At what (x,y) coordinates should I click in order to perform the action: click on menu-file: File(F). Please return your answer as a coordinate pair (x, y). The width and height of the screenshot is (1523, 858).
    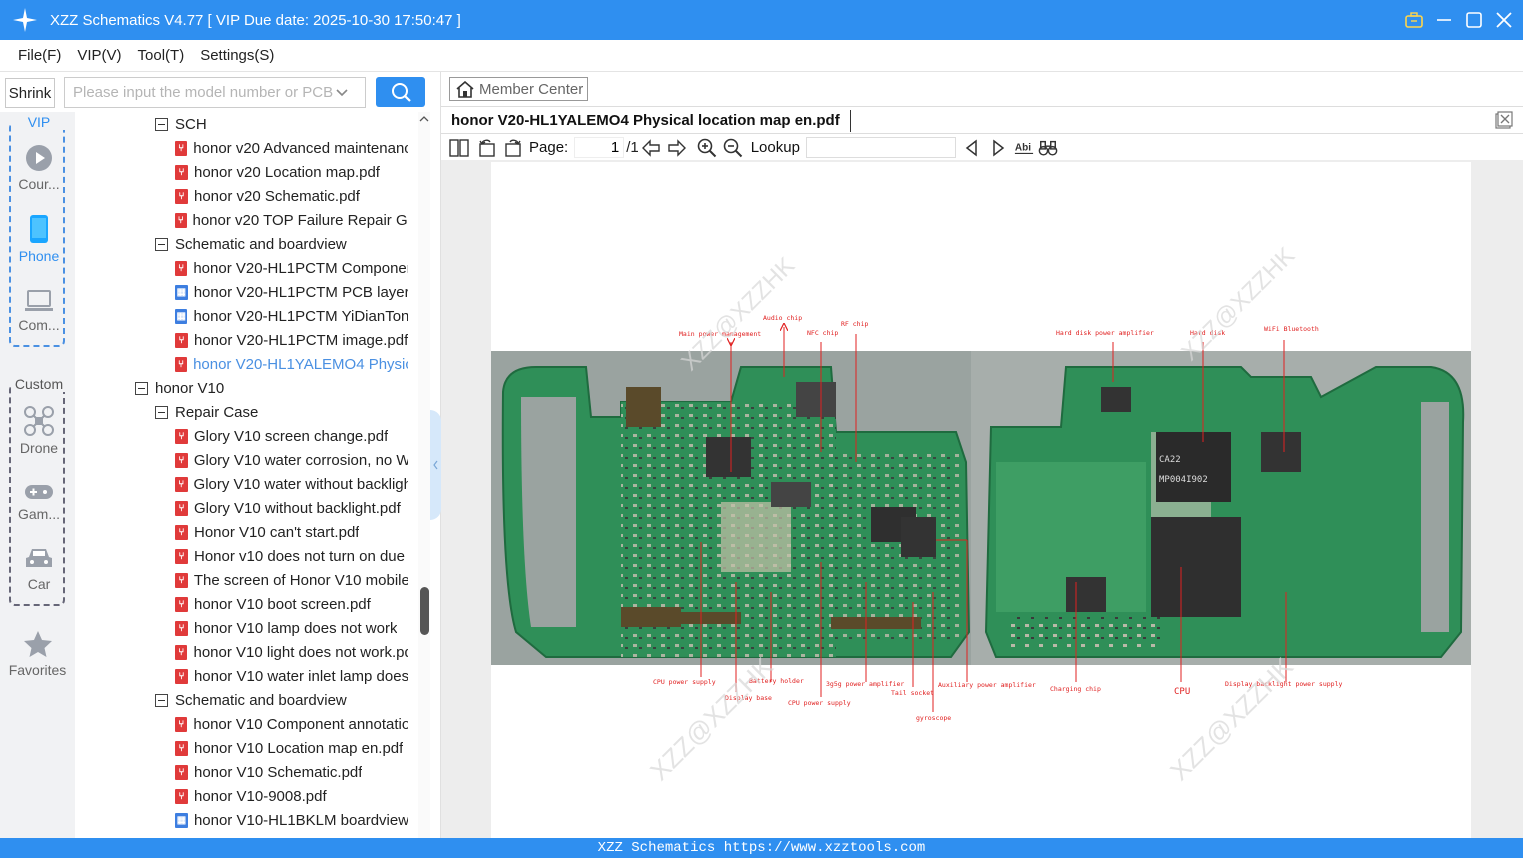
    Looking at the image, I should click on (39, 55).